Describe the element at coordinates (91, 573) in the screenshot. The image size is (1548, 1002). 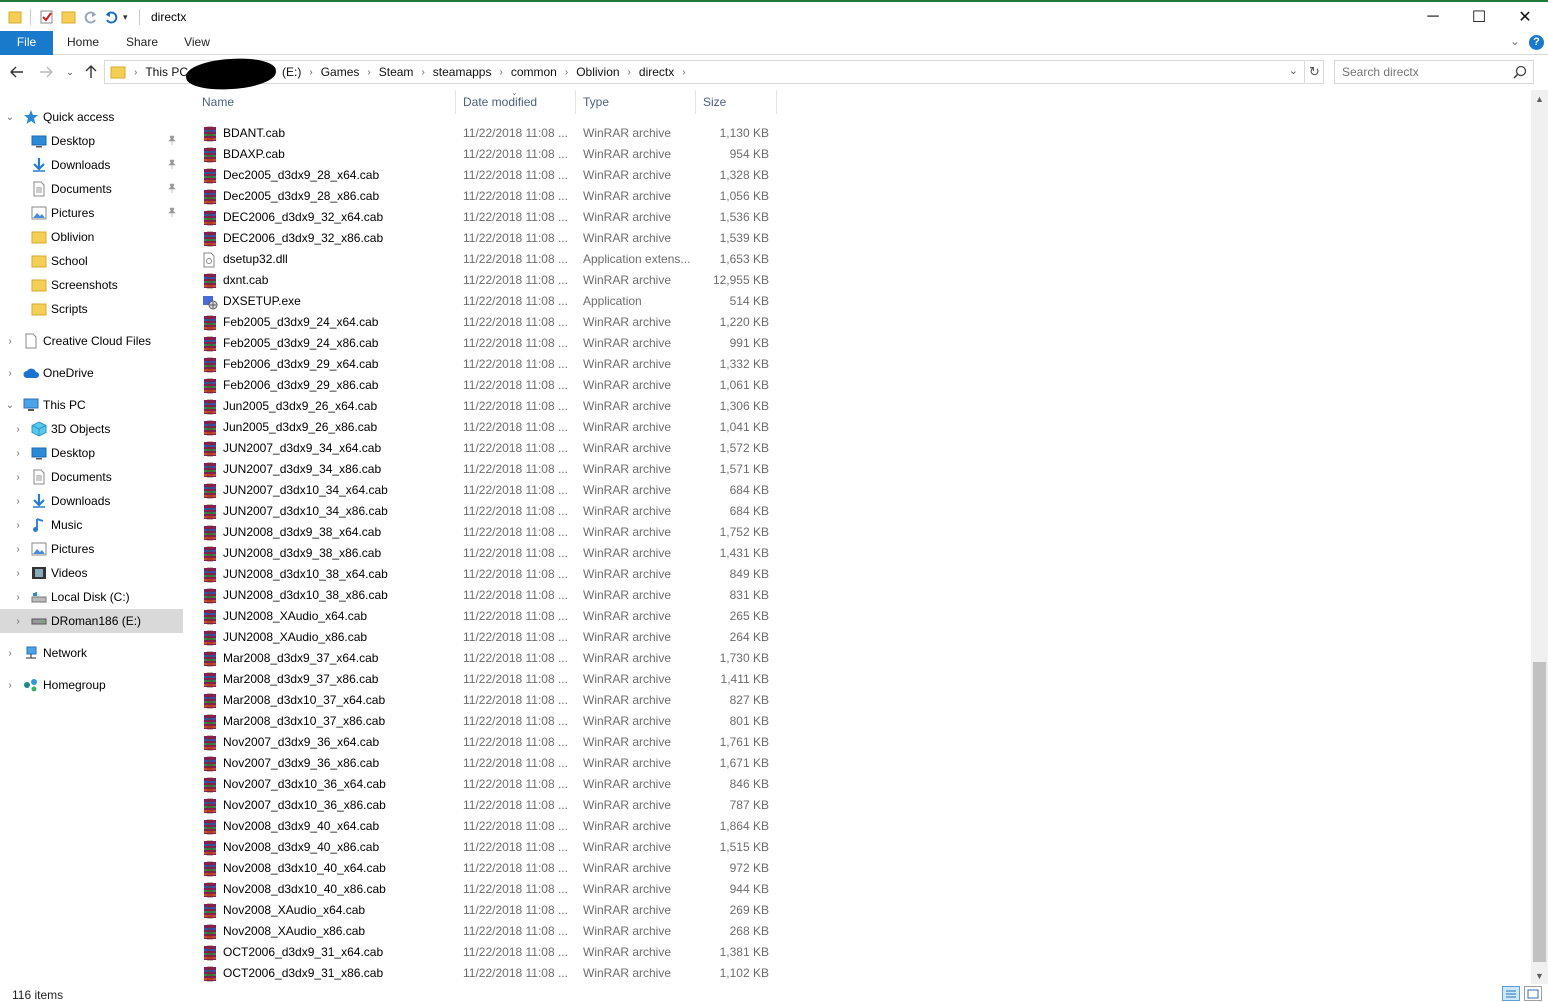
I see `sidebar-item-videos: › Videos` at that location.